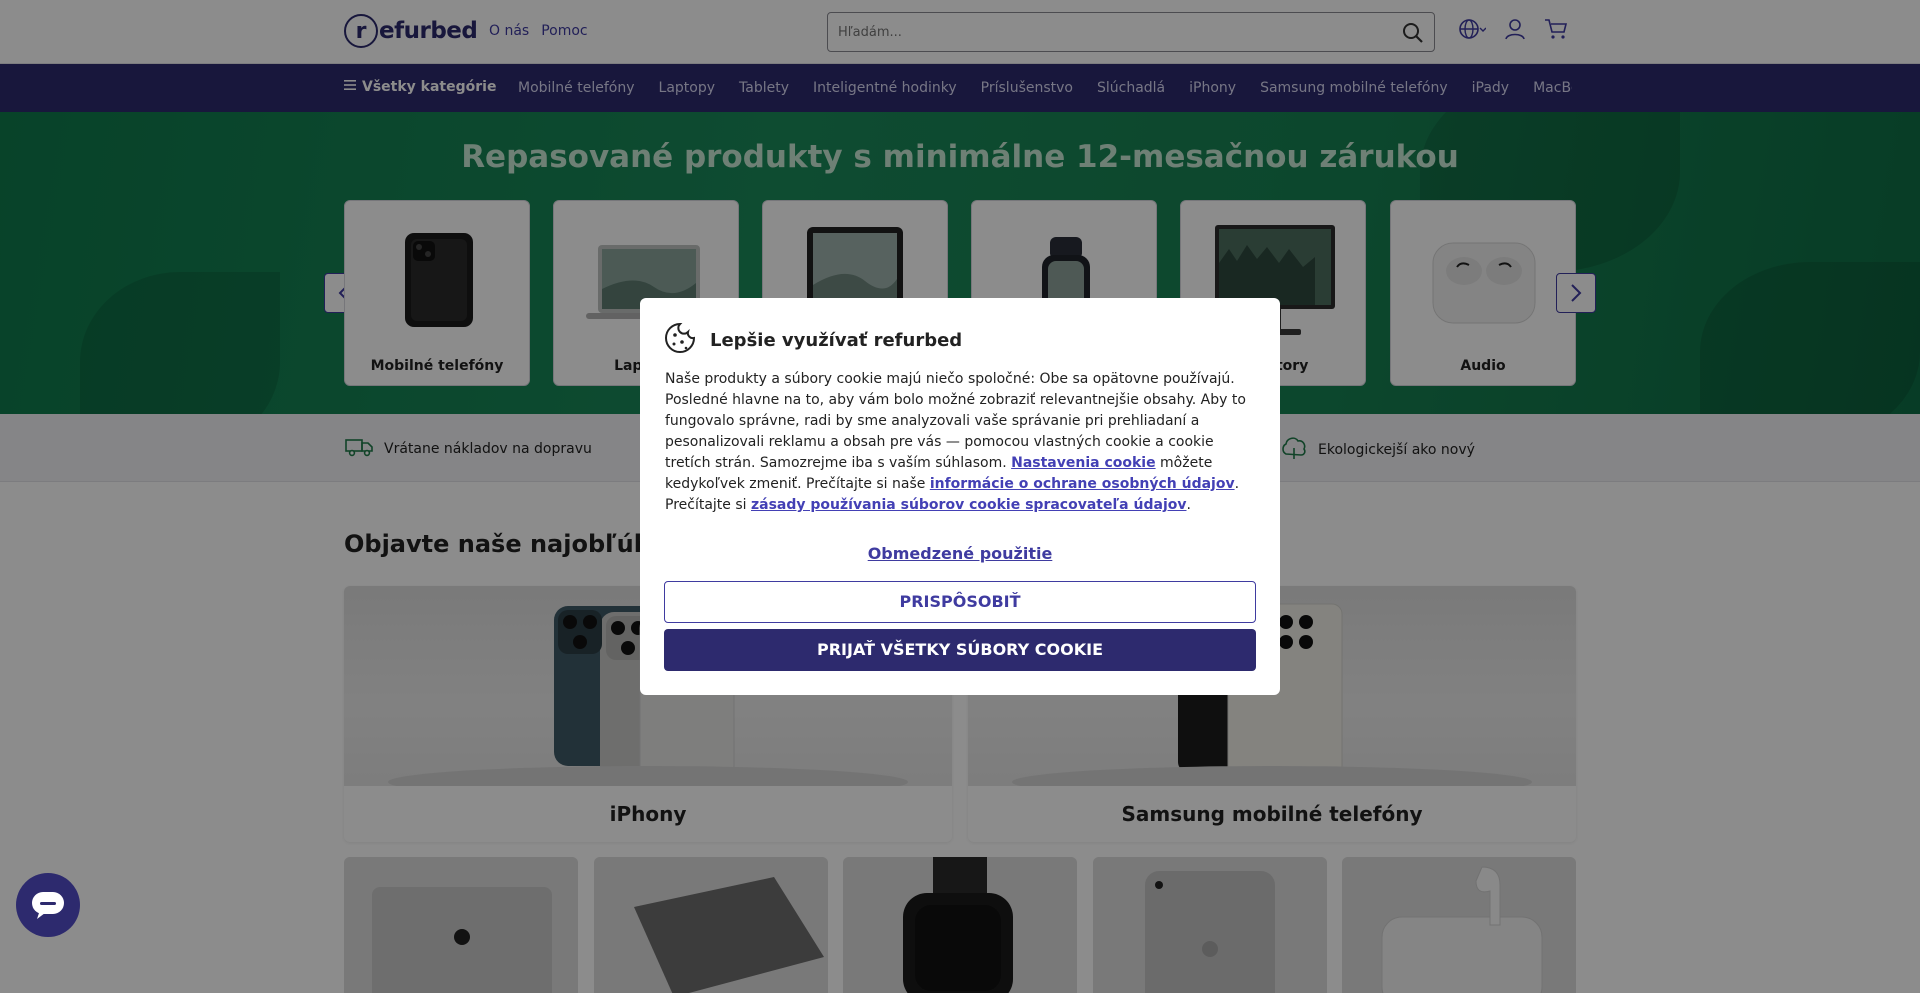 The height and width of the screenshot is (993, 1920). What do you see at coordinates (836, 340) in the screenshot?
I see `modal-title: Lepšie využívať refurbed` at bounding box center [836, 340].